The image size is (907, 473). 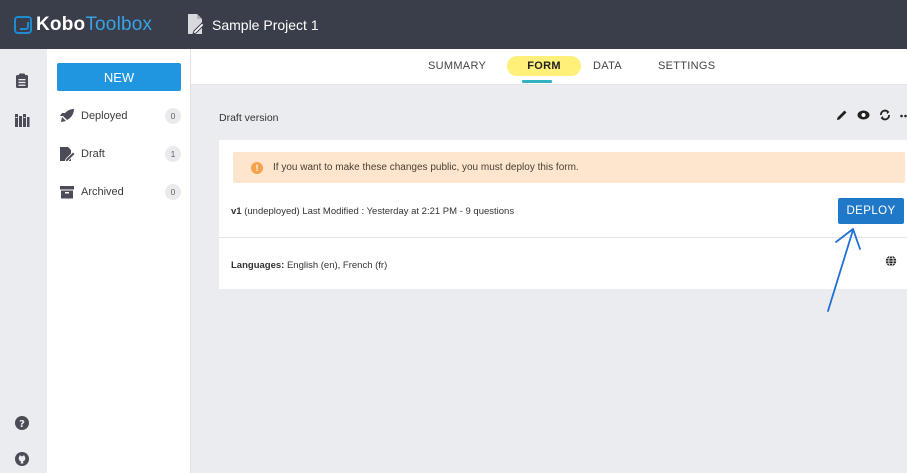 What do you see at coordinates (258, 265) in the screenshot?
I see `languages-label: Languages:` at bounding box center [258, 265].